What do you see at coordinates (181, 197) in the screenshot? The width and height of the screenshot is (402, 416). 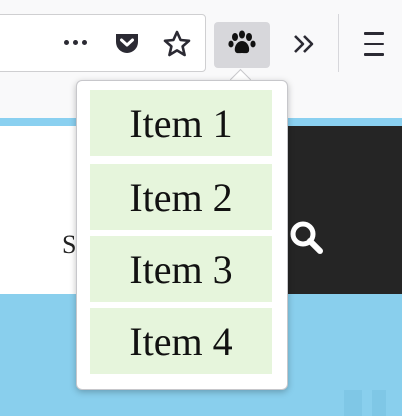 I see `menu-item-2: Item 2` at bounding box center [181, 197].